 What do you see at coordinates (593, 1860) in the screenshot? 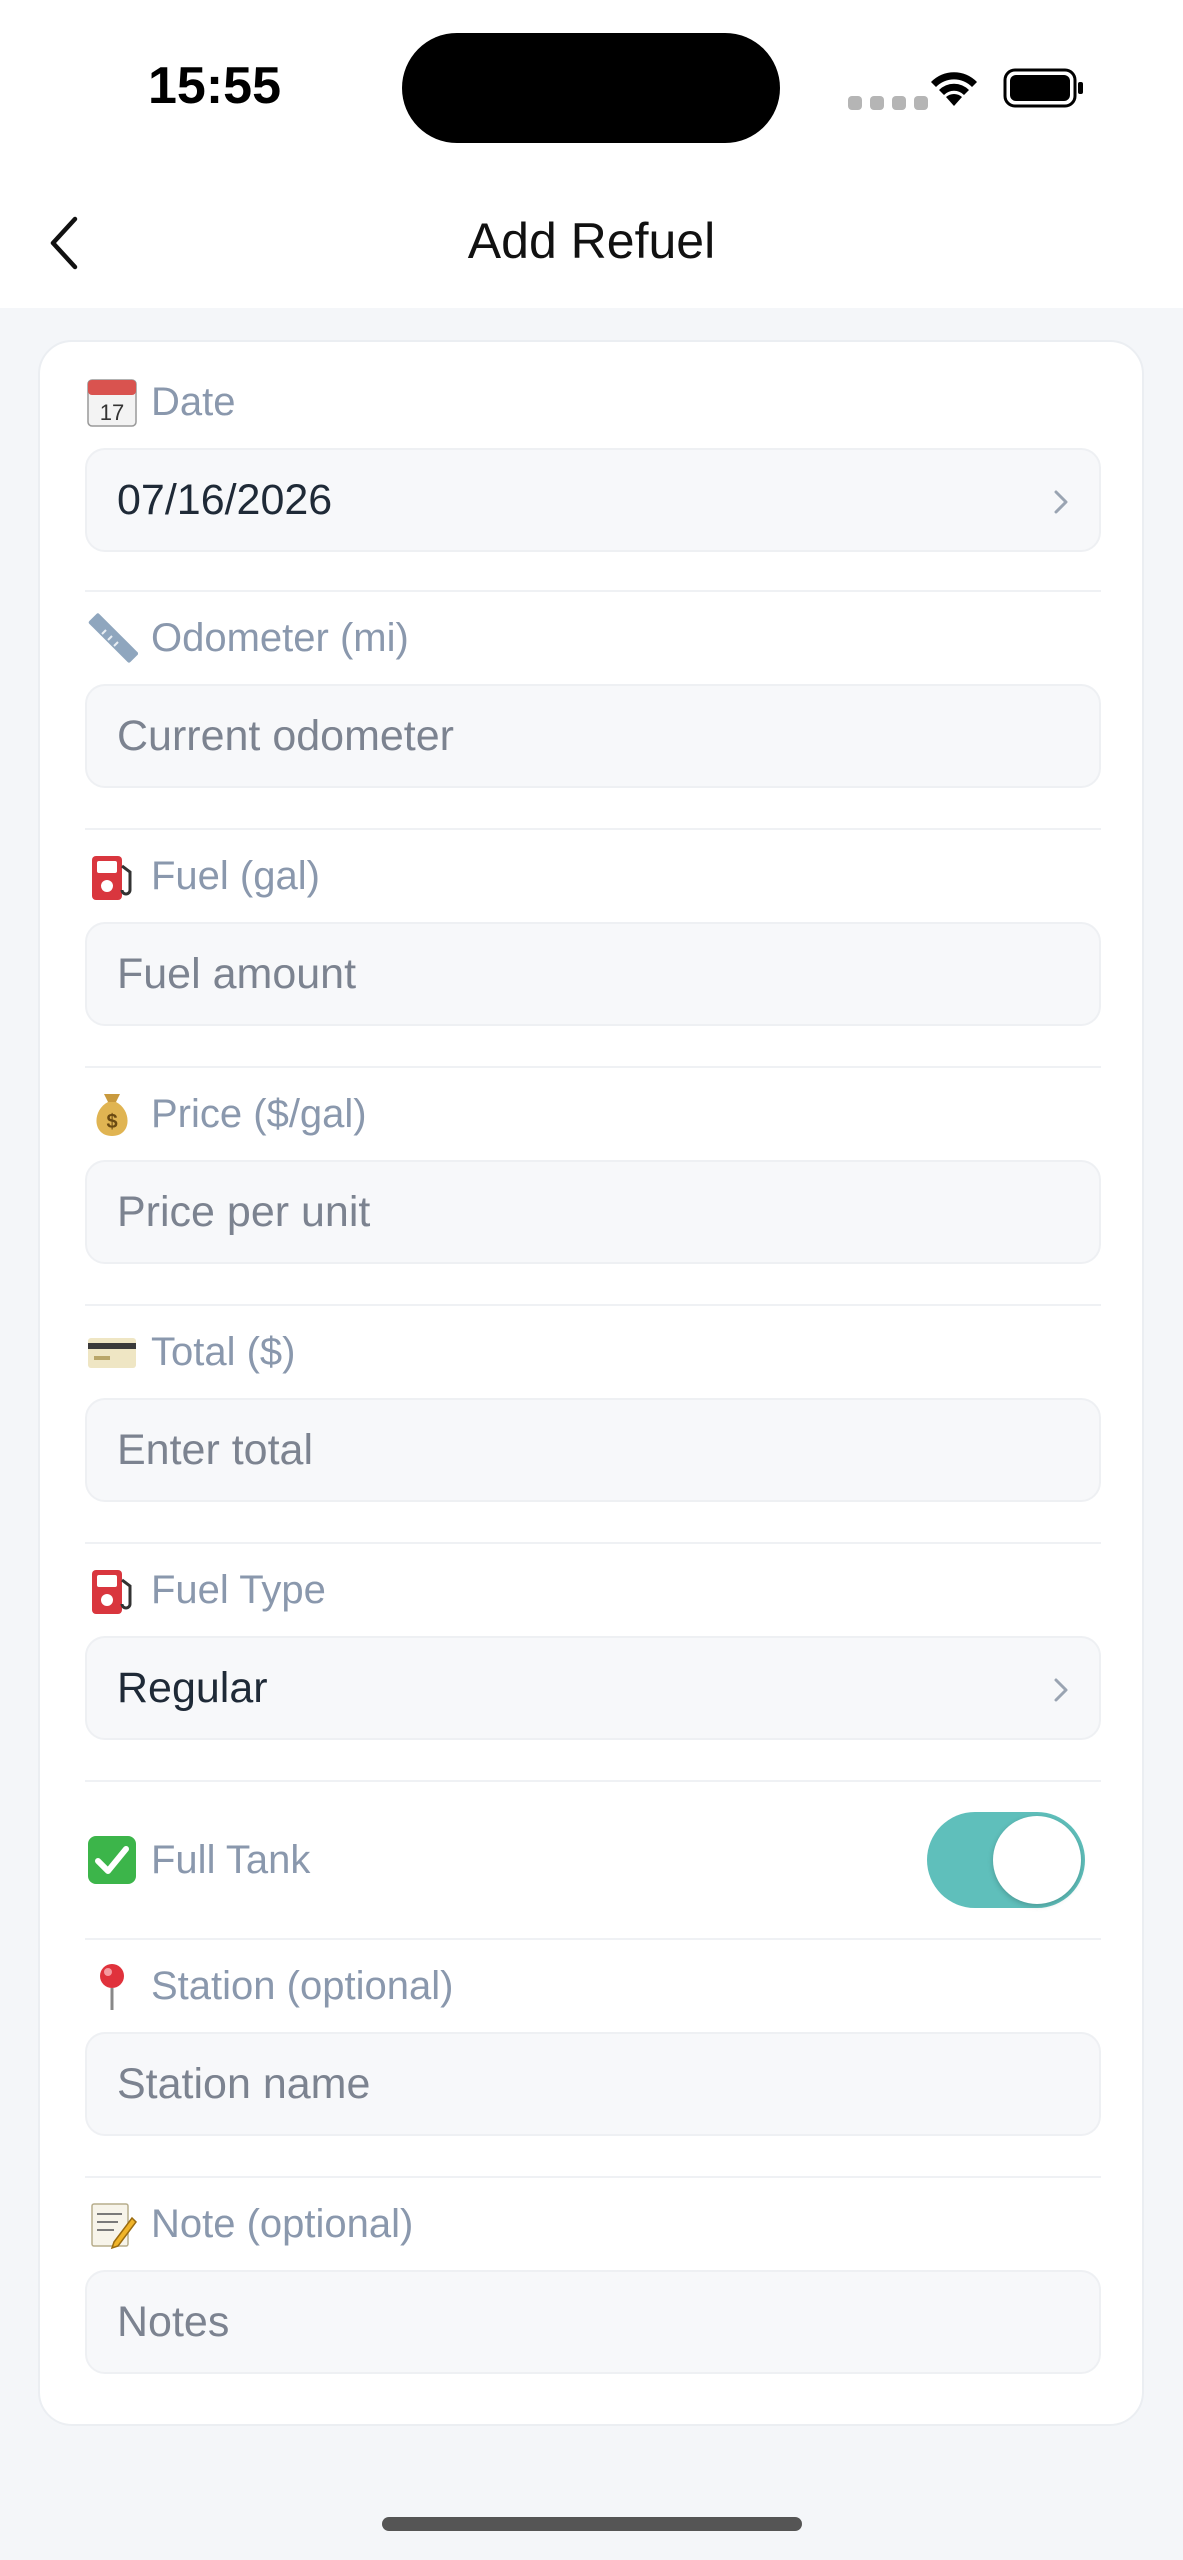
I see `full-tank-row: Full Tank` at bounding box center [593, 1860].